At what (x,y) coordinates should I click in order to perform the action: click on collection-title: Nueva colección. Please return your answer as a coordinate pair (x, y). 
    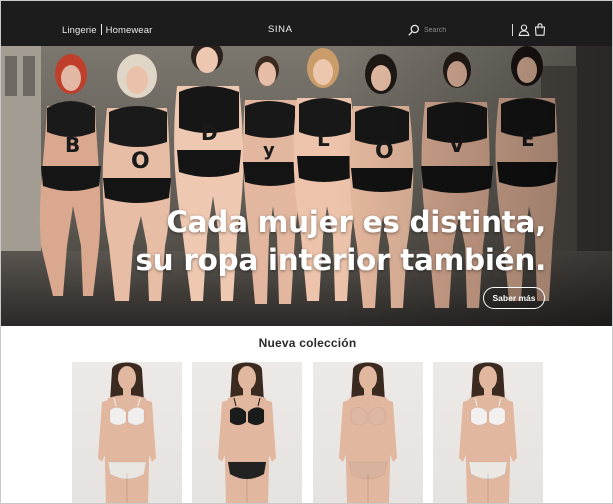
    Looking at the image, I should click on (307, 343).